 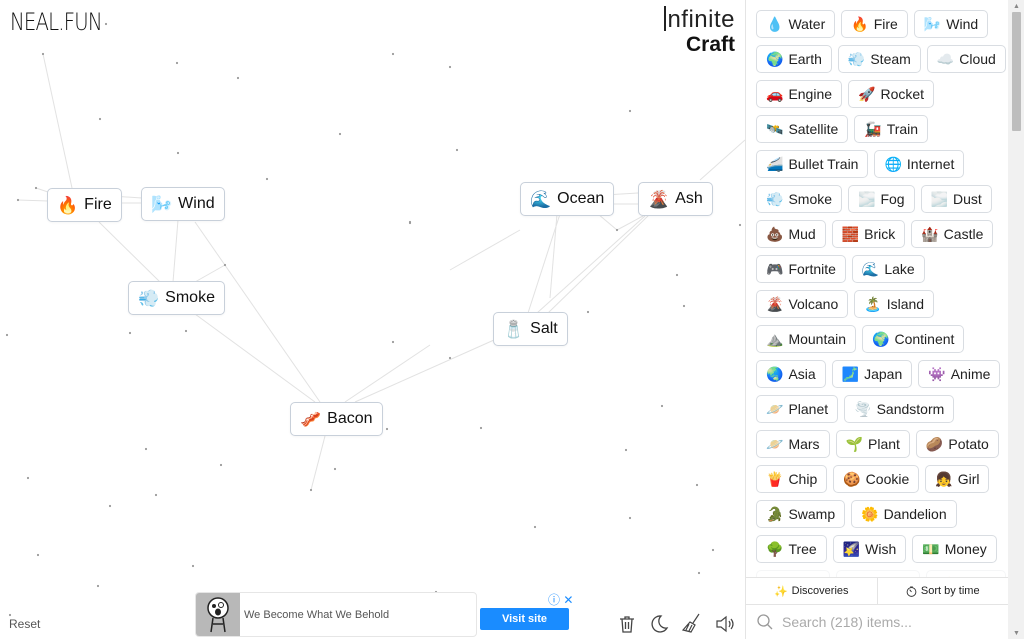 I want to click on sidebar-item-lake: 🌊 Lake, so click(x=888, y=269).